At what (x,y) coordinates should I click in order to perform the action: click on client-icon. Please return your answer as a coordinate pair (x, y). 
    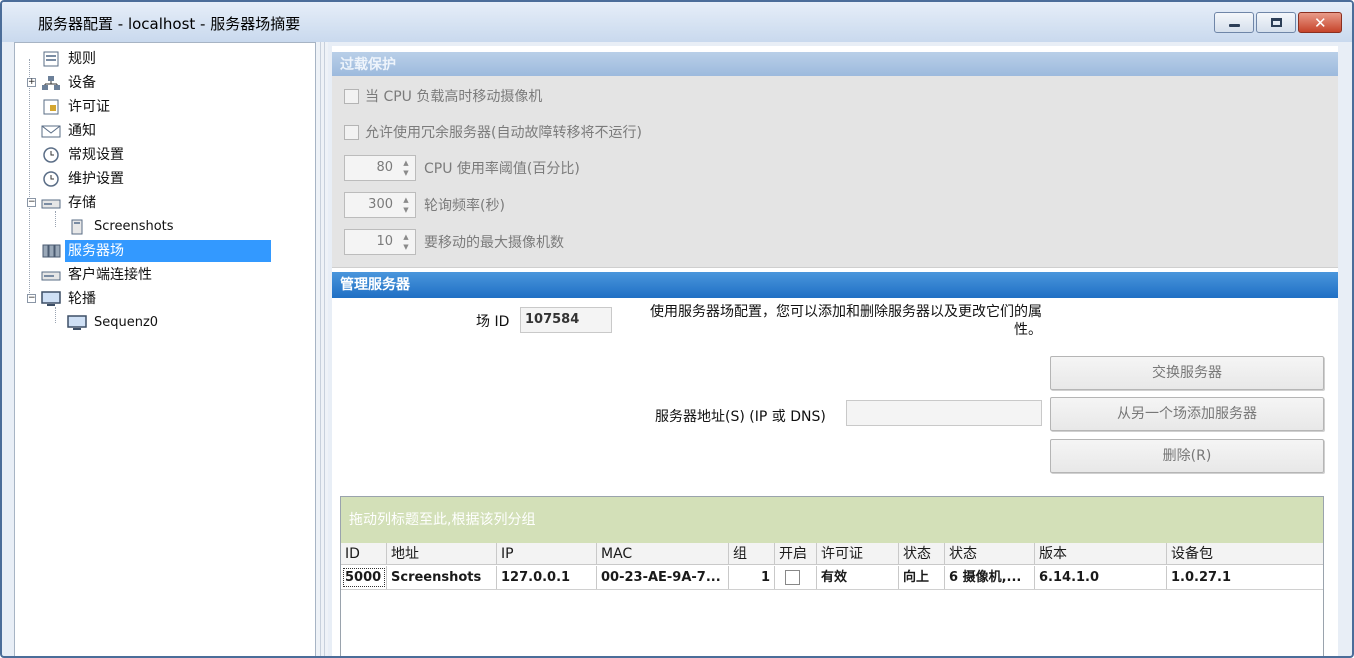
    Looking at the image, I should click on (51, 275).